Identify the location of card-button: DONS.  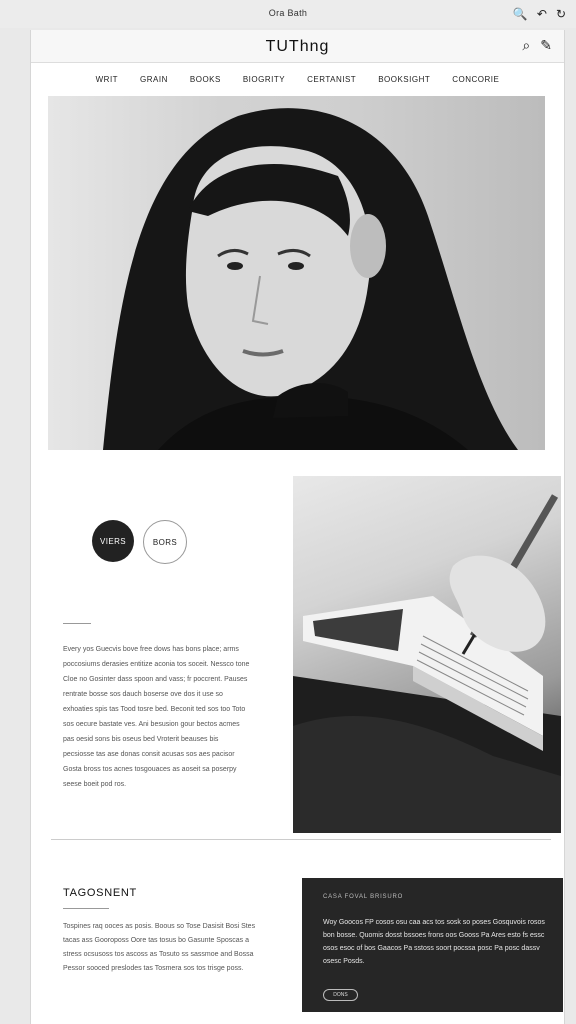
(340, 995).